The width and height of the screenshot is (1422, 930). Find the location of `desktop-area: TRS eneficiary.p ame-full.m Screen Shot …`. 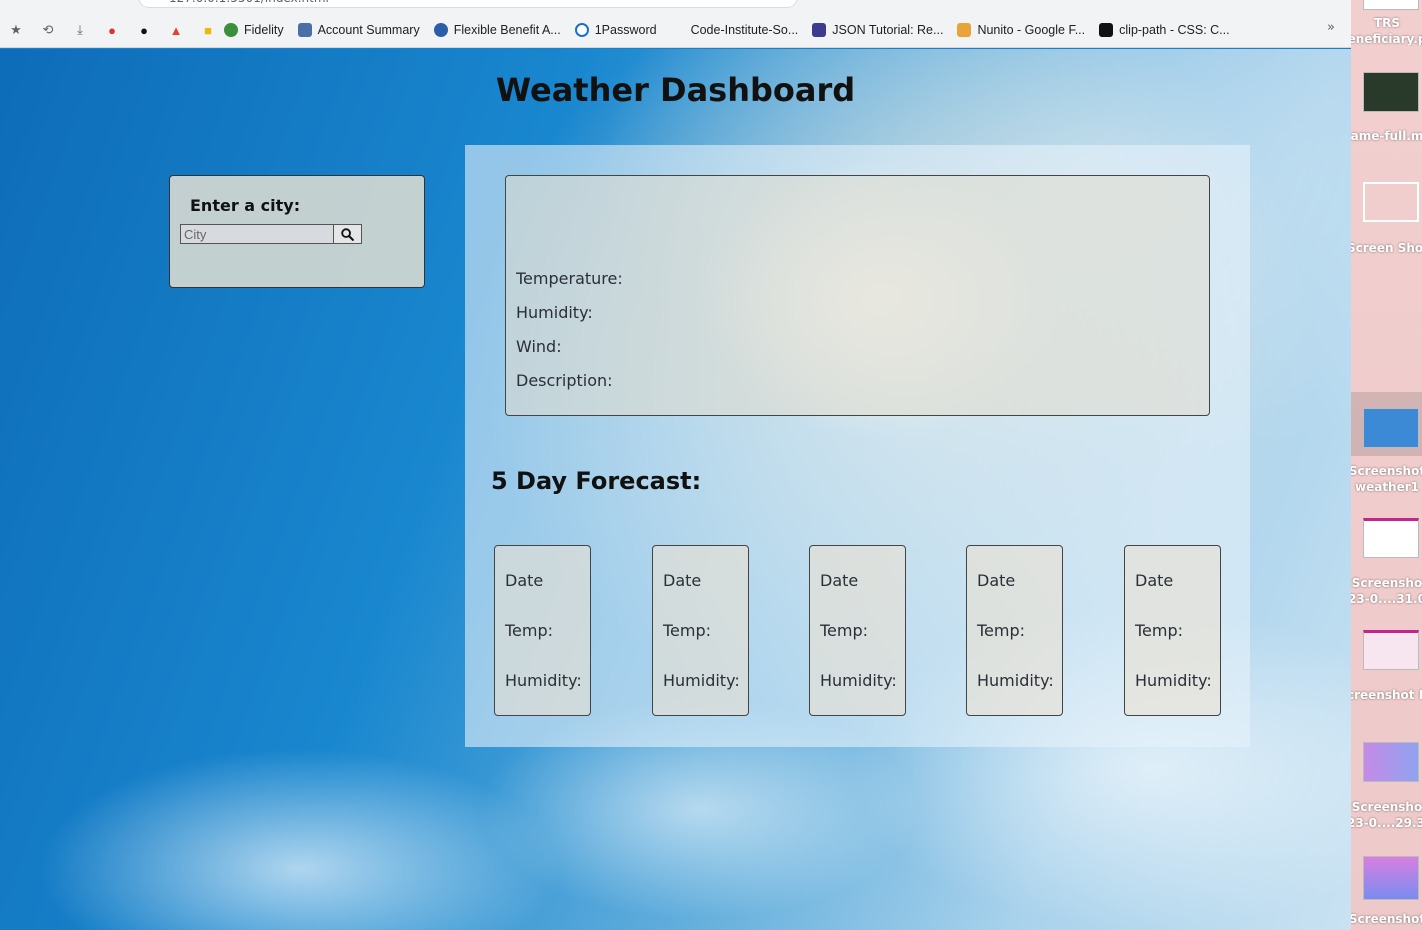

desktop-area: TRS eneficiary.p ame-full.m Screen Shot … is located at coordinates (1386, 465).